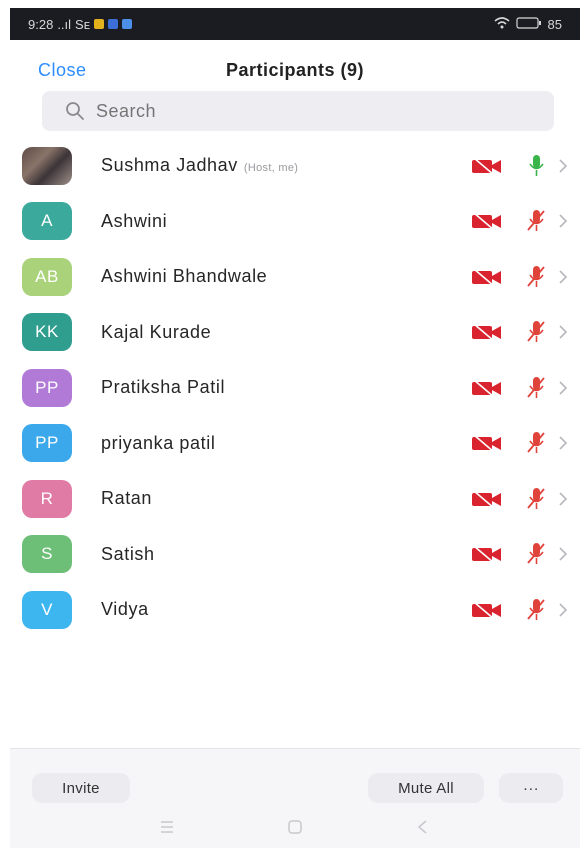 The image size is (585, 848). Describe the element at coordinates (47, 554) in the screenshot. I see `avatar: S` at that location.